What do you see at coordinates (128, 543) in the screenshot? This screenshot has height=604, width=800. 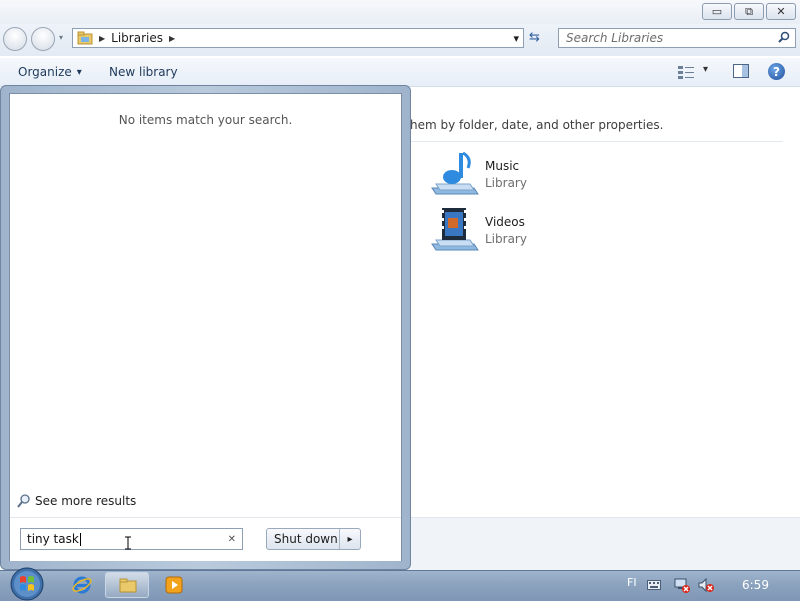 I see `text-cursor-icon` at bounding box center [128, 543].